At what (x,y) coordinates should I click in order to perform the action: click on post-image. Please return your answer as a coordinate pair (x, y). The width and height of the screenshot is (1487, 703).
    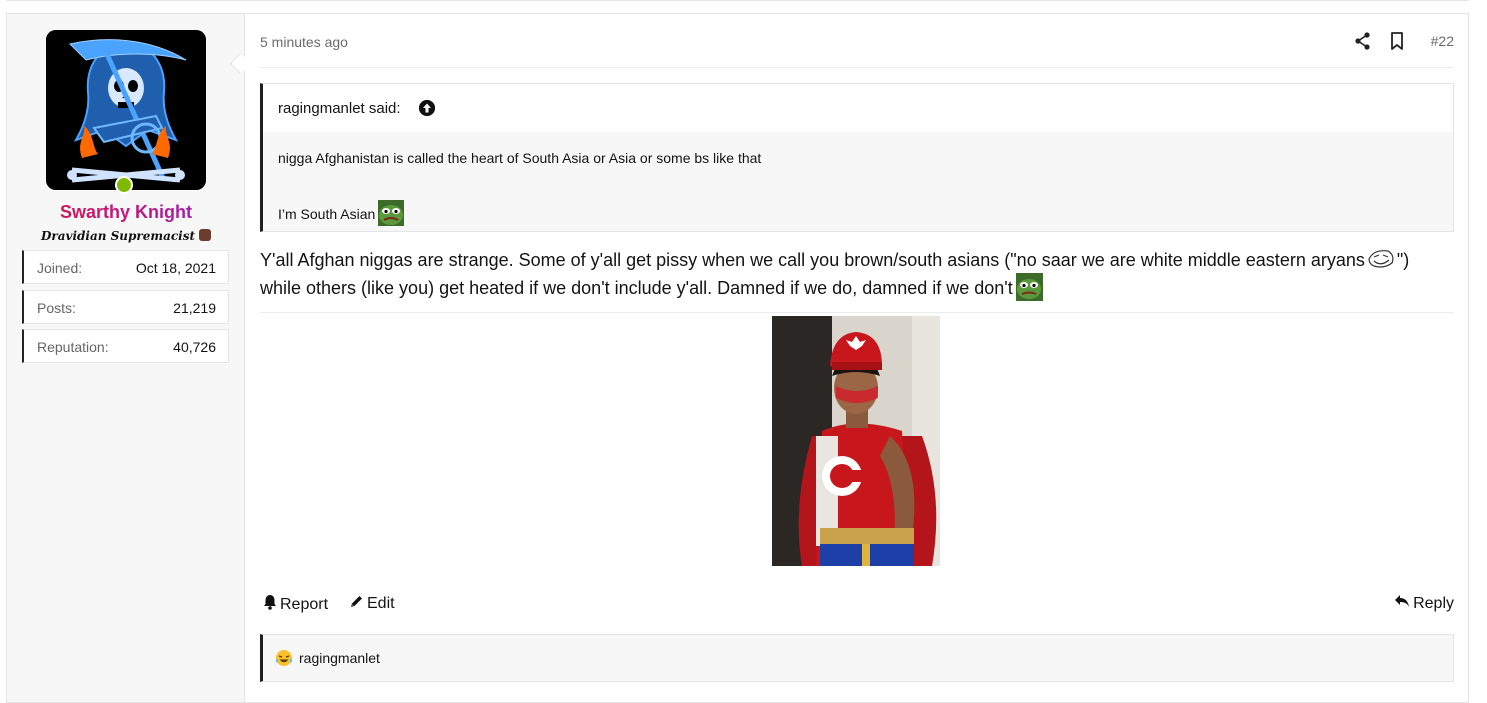
    Looking at the image, I should click on (856, 441).